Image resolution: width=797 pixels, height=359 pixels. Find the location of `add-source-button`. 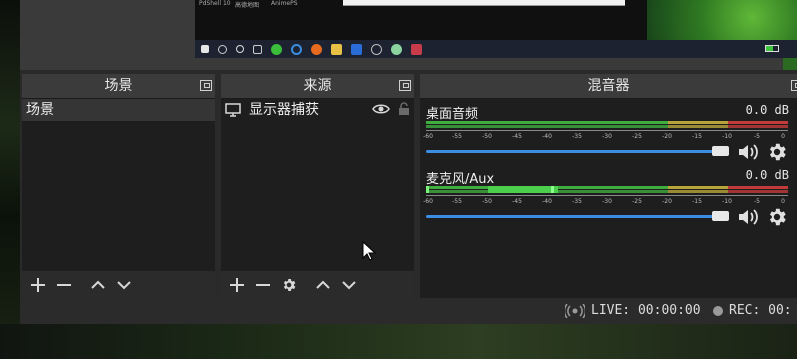

add-source-button is located at coordinates (237, 285).